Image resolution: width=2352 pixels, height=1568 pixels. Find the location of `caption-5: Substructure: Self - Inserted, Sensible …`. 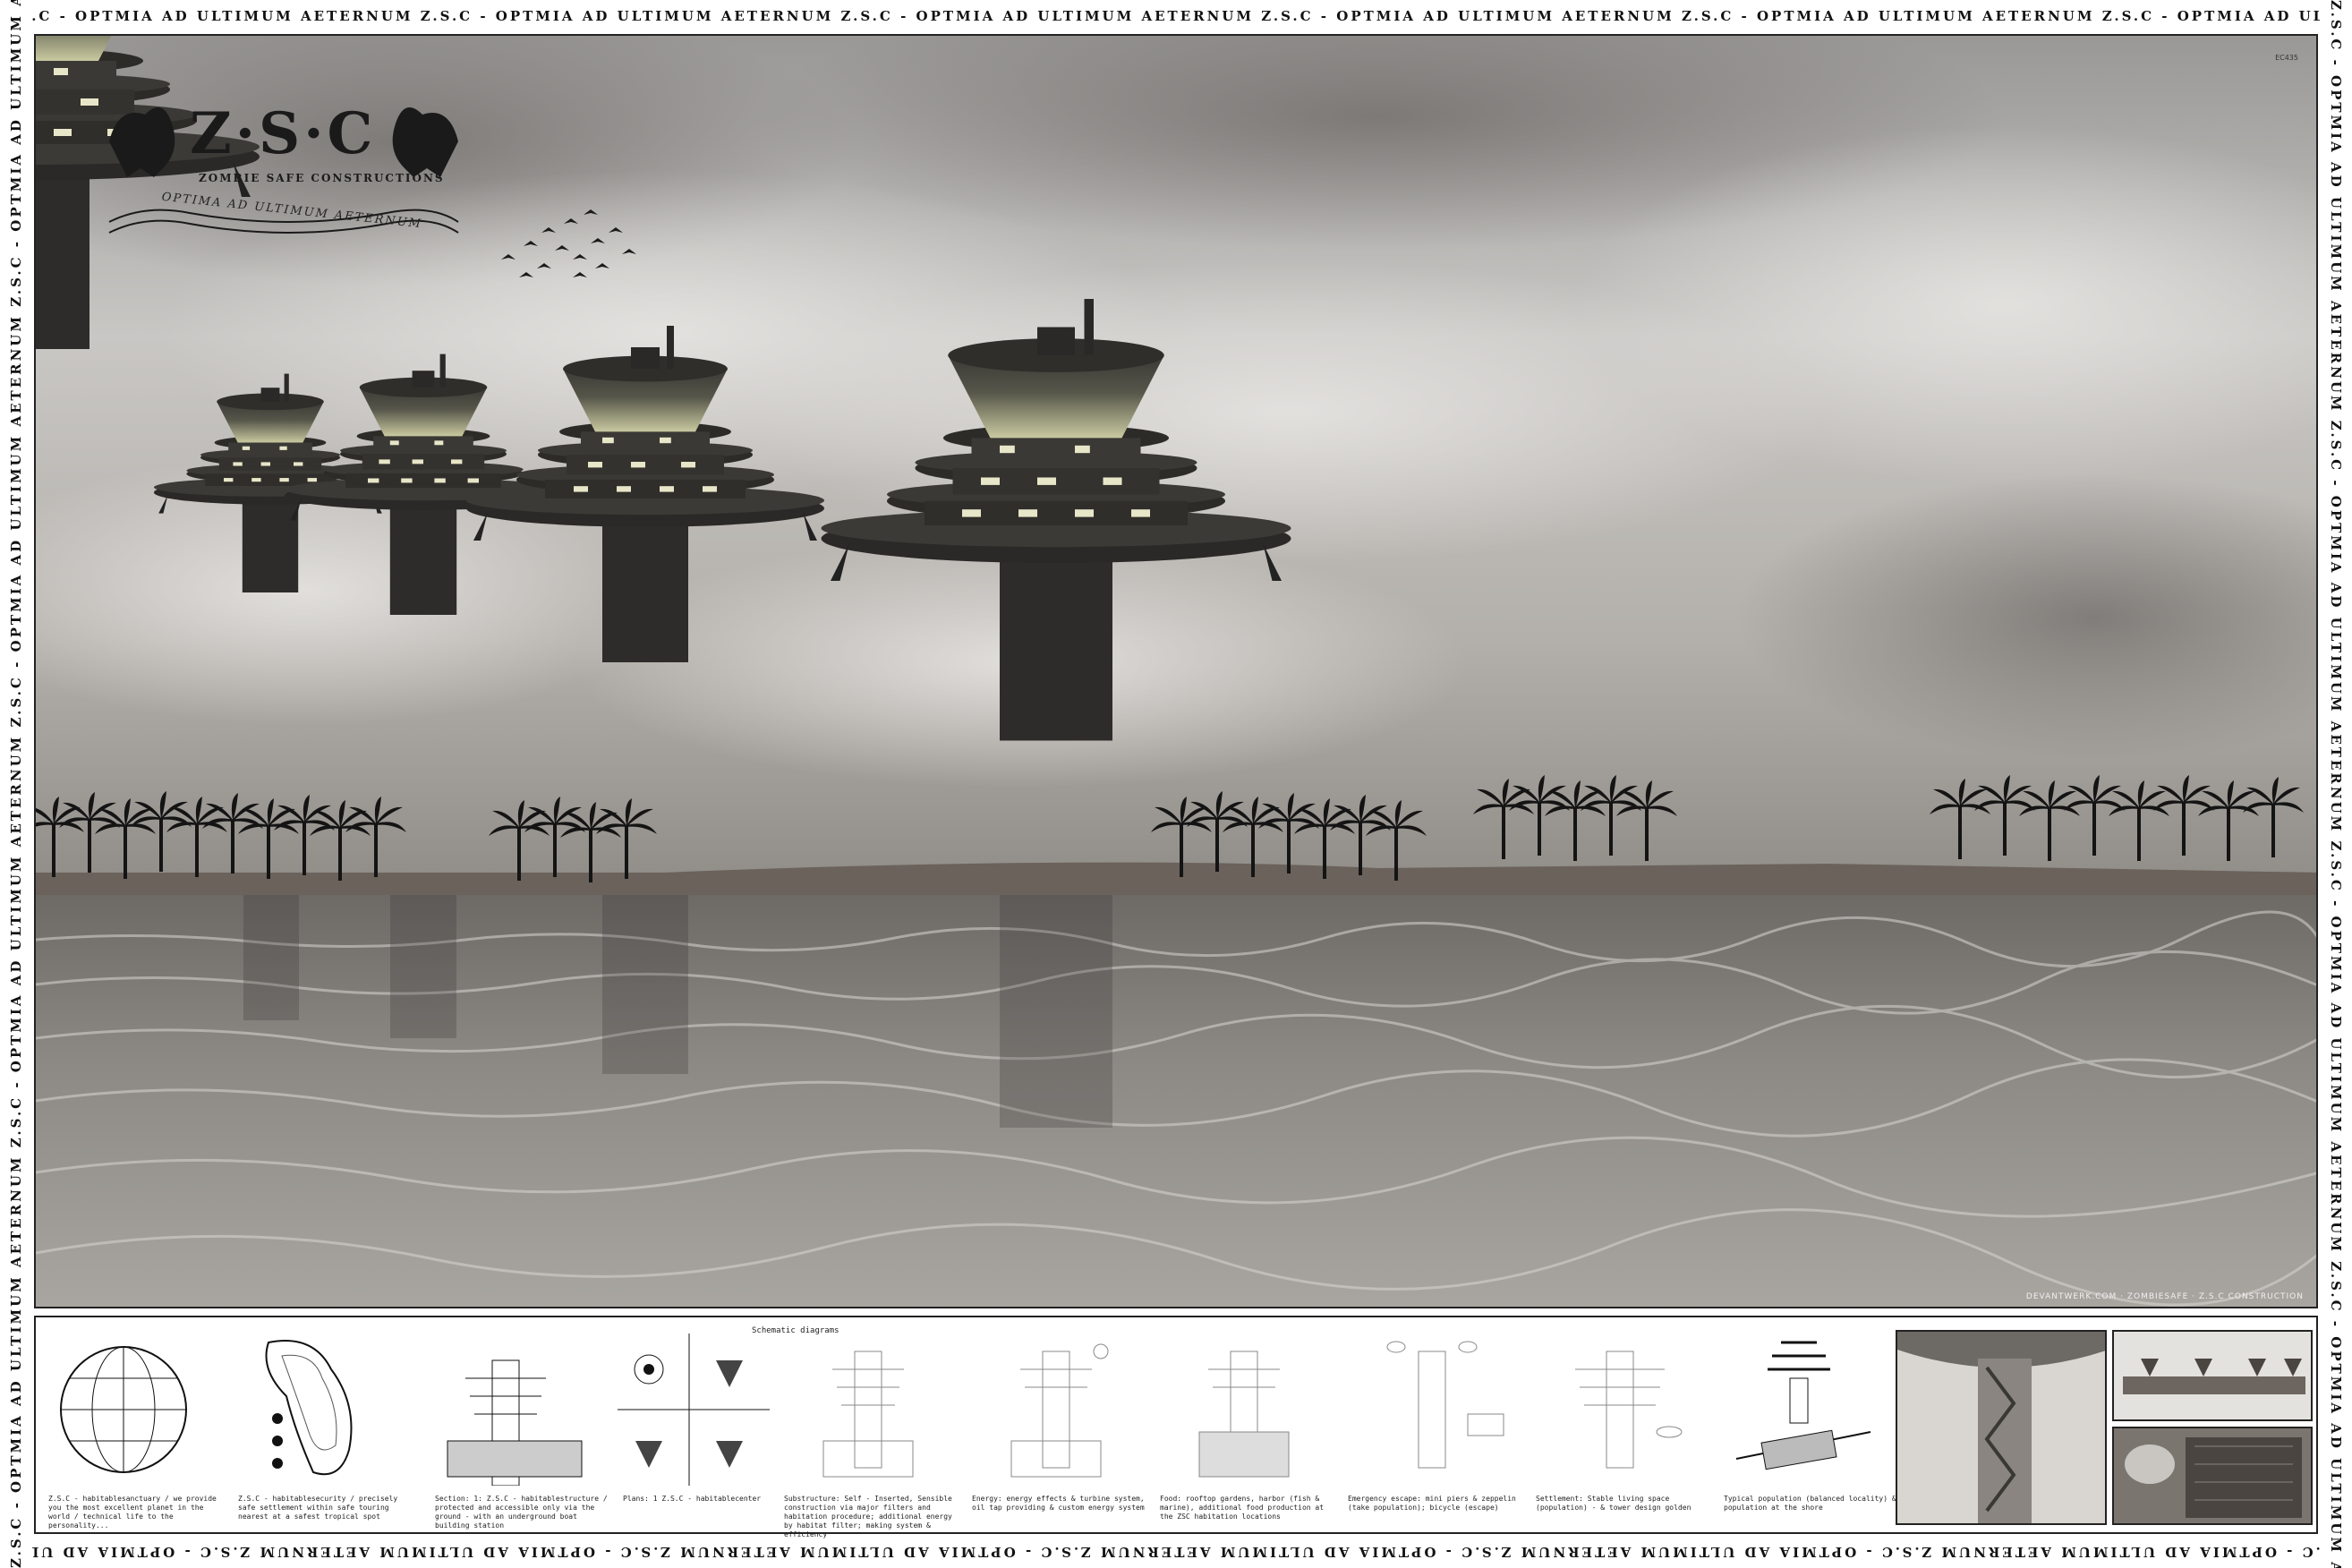

caption-5: Substructure: Self - Inserted, Sensible … is located at coordinates (868, 1516).